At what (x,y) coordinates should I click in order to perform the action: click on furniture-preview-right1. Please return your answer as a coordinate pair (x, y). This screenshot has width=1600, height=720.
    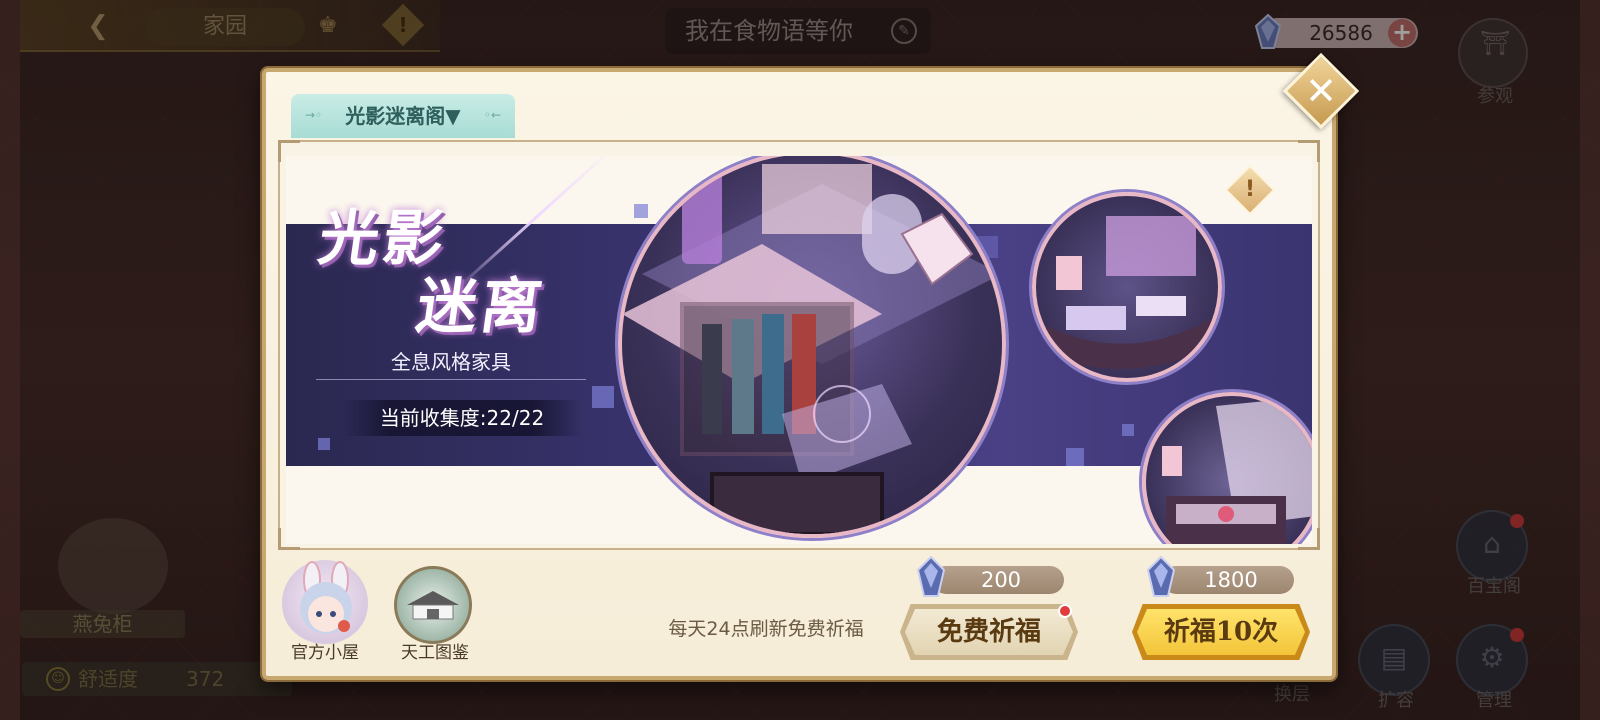
    Looking at the image, I should click on (1127, 287).